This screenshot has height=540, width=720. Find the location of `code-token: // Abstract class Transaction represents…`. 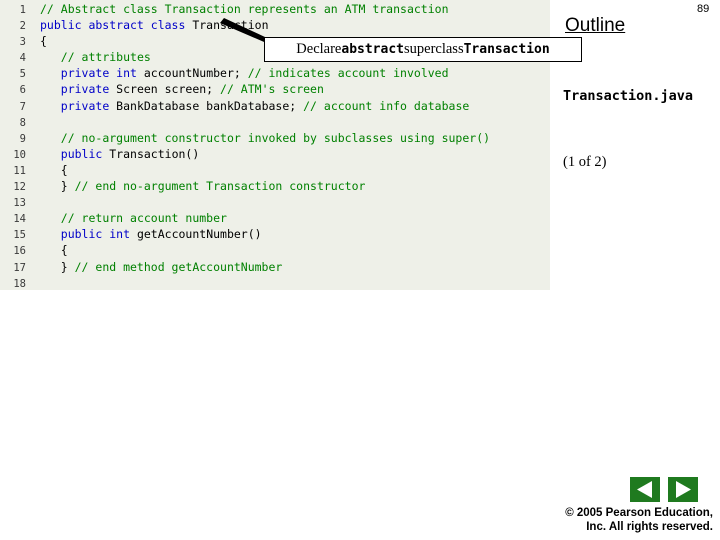

code-token: // Abstract class Transaction represents… is located at coordinates (244, 9).